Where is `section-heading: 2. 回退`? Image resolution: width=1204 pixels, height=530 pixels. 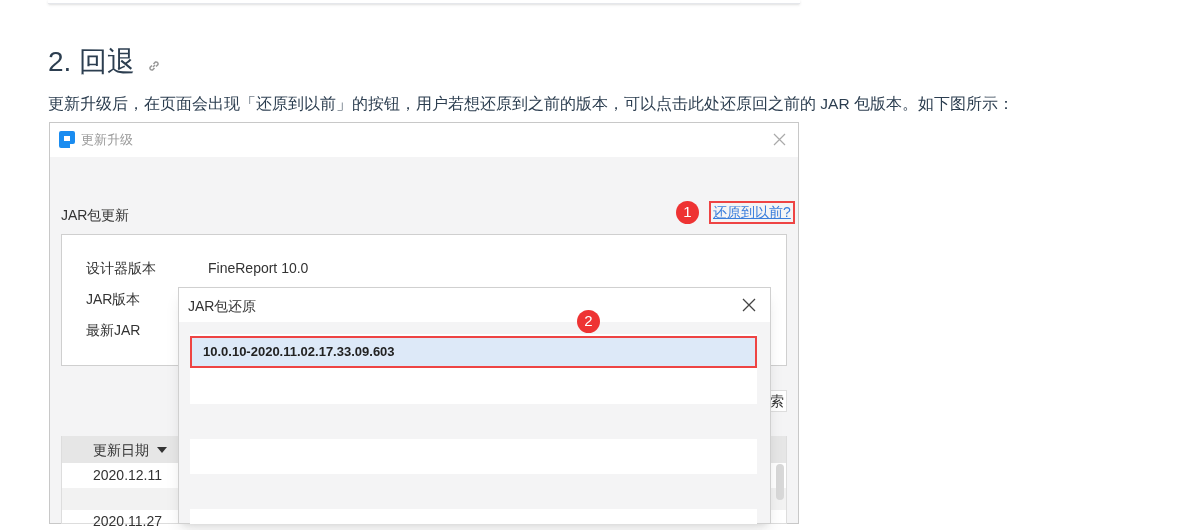 section-heading: 2. 回退 is located at coordinates (92, 62).